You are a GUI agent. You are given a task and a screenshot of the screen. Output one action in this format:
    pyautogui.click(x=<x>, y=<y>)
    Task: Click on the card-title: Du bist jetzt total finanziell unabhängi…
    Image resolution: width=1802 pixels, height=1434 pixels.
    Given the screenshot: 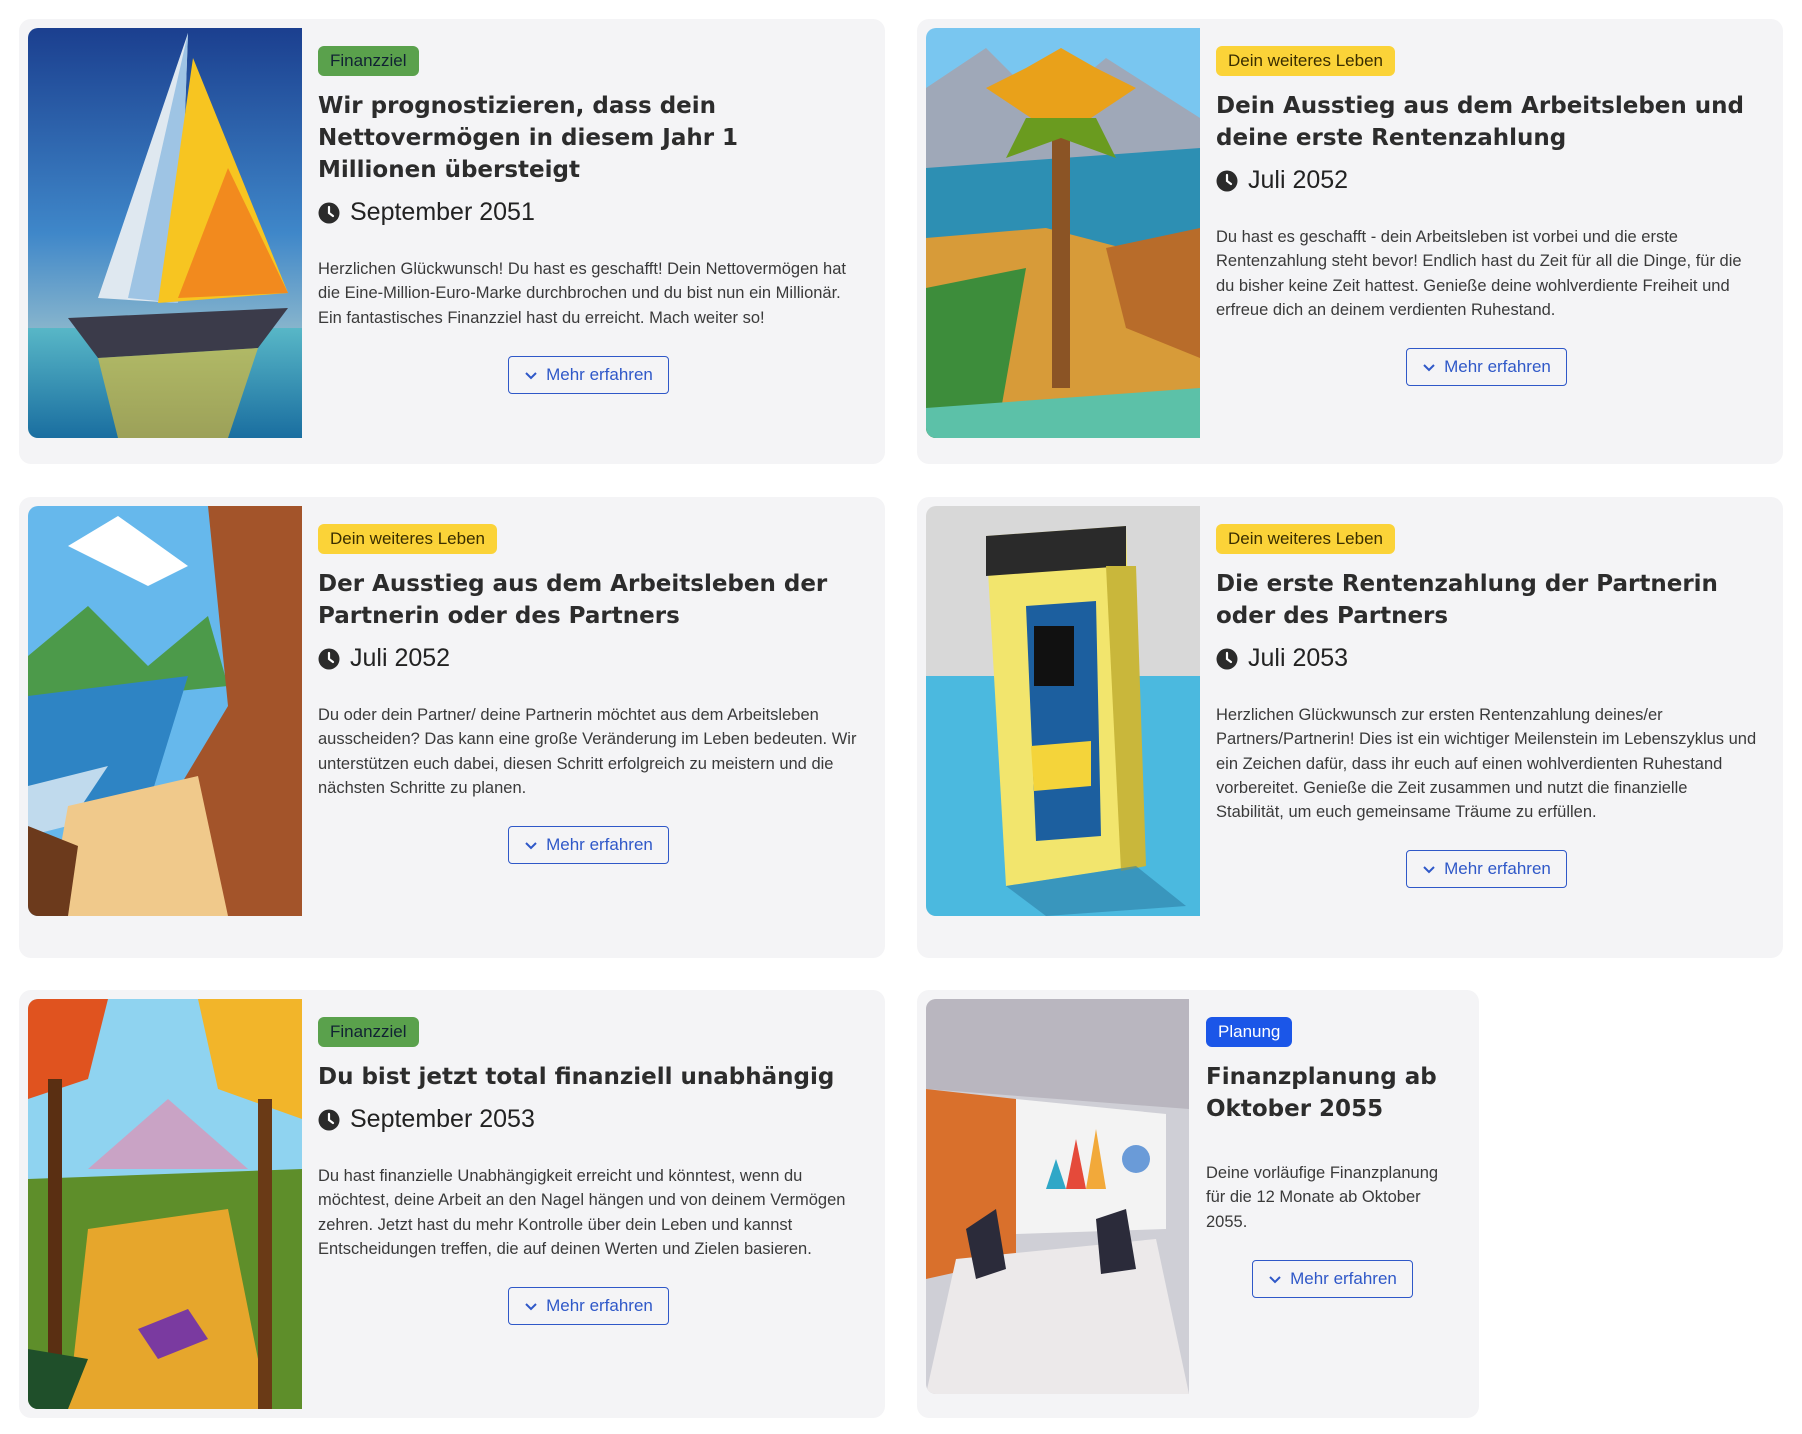 What is the action you would take?
    pyautogui.click(x=576, y=1077)
    